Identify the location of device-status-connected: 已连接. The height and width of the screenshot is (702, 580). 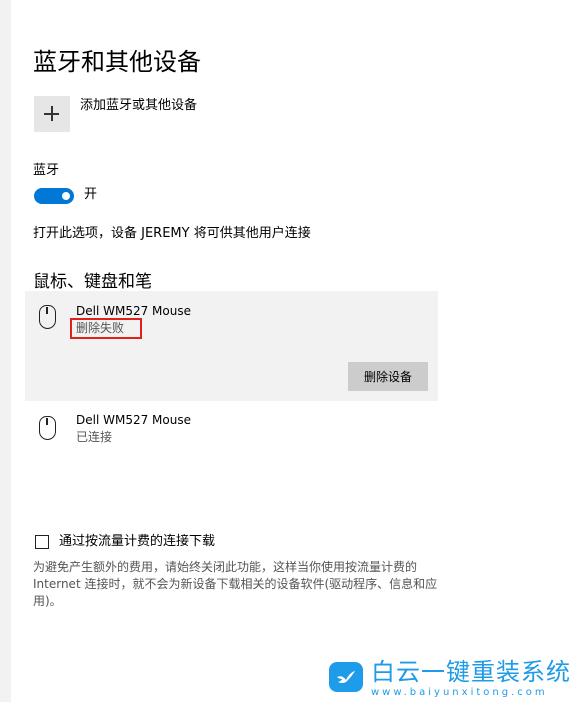
(94, 437).